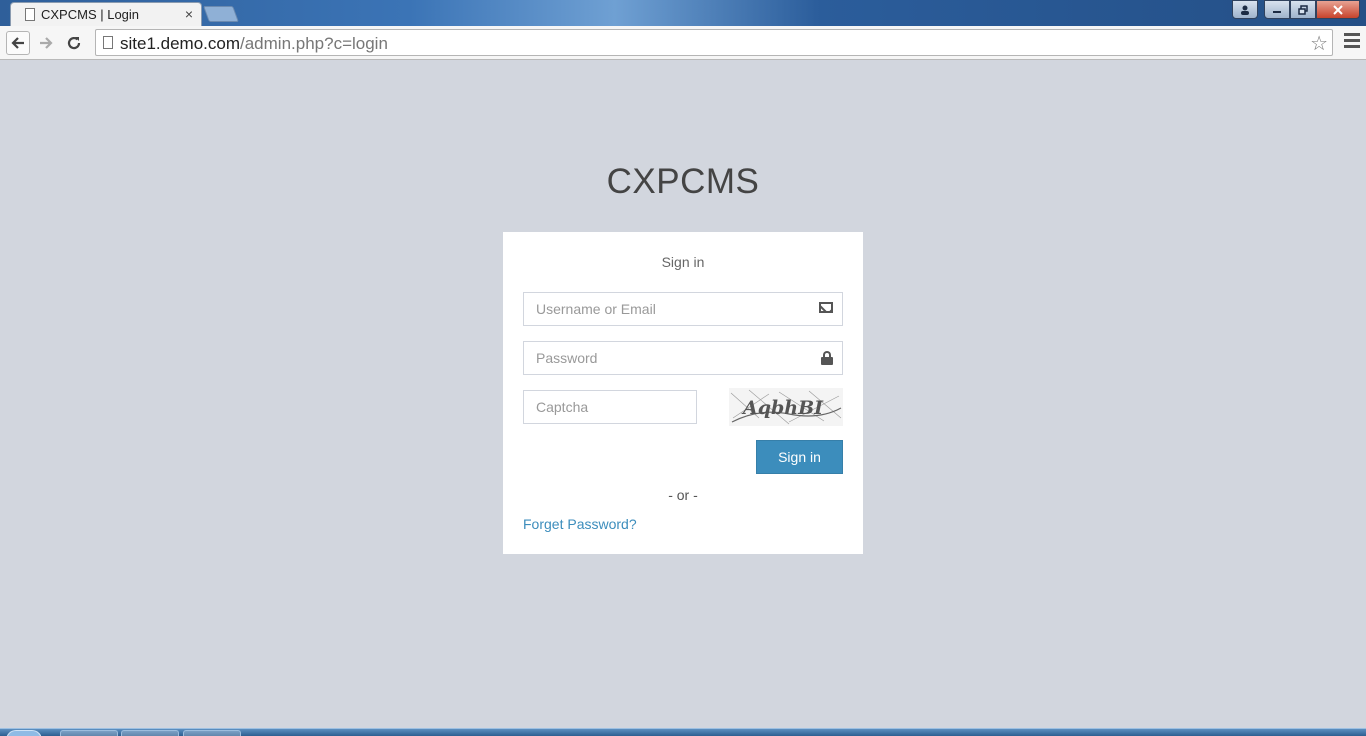 The width and height of the screenshot is (1366, 736). Describe the element at coordinates (683, 495) in the screenshot. I see `or-separator: - or -` at that location.